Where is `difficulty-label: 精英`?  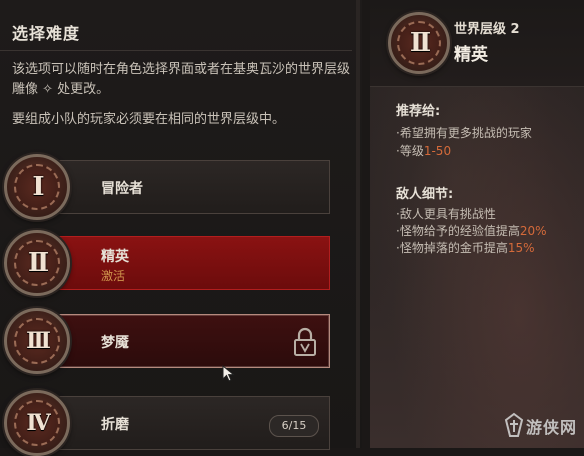 difficulty-label: 精英 is located at coordinates (115, 257).